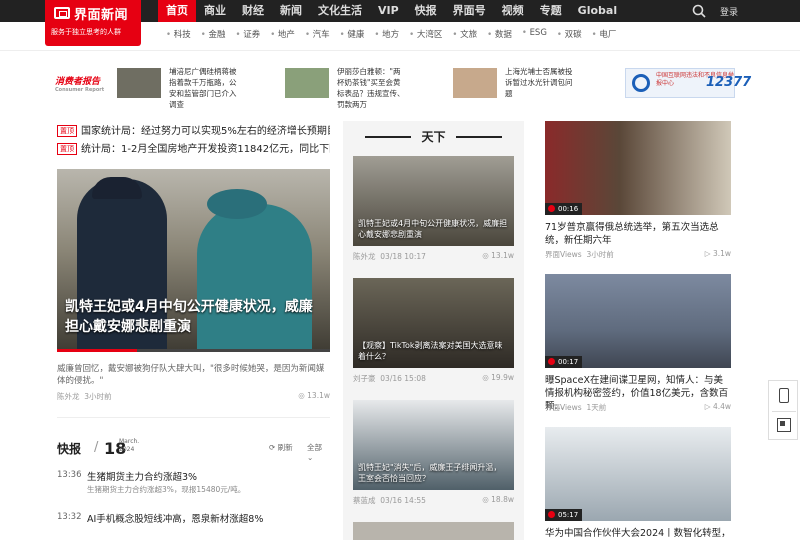  I want to click on video-meta: 界面Views 3小时前 ▷ 3.1w, so click(638, 254).